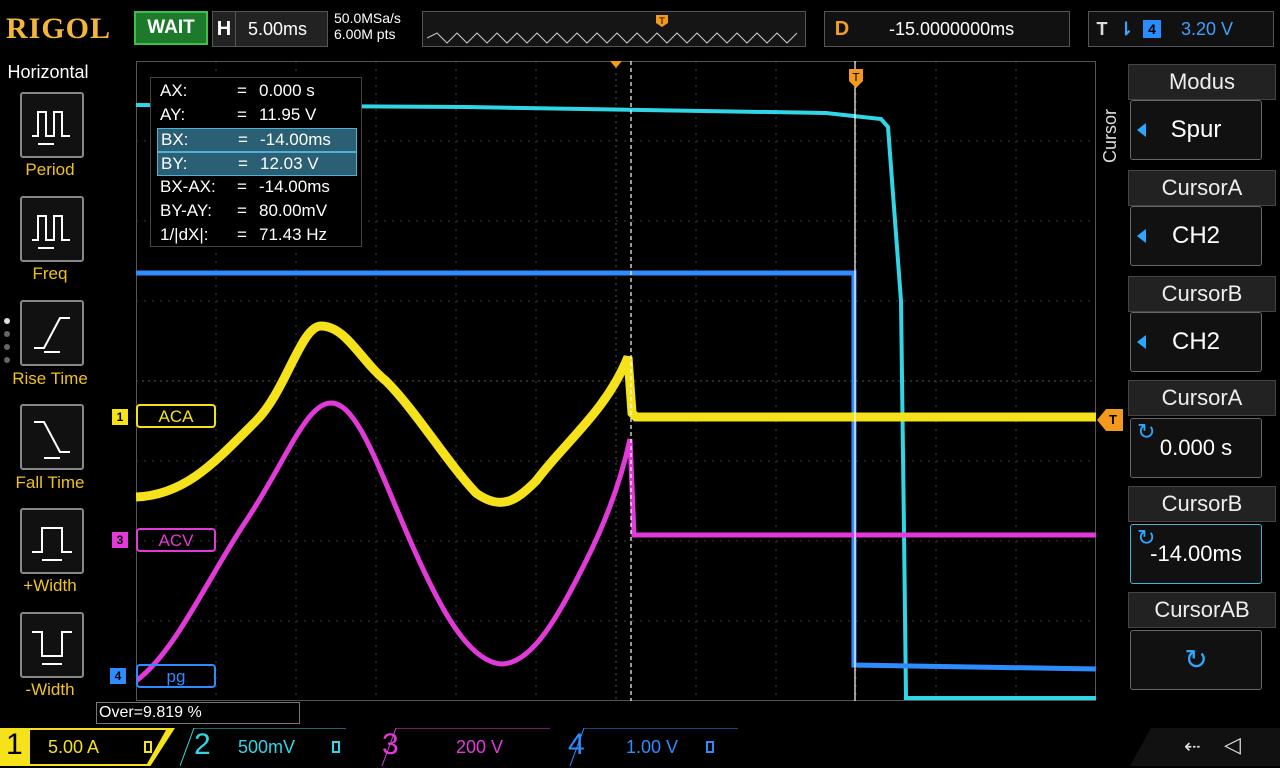  I want to click on delay-block: D -15.0000000ms, so click(947, 29).